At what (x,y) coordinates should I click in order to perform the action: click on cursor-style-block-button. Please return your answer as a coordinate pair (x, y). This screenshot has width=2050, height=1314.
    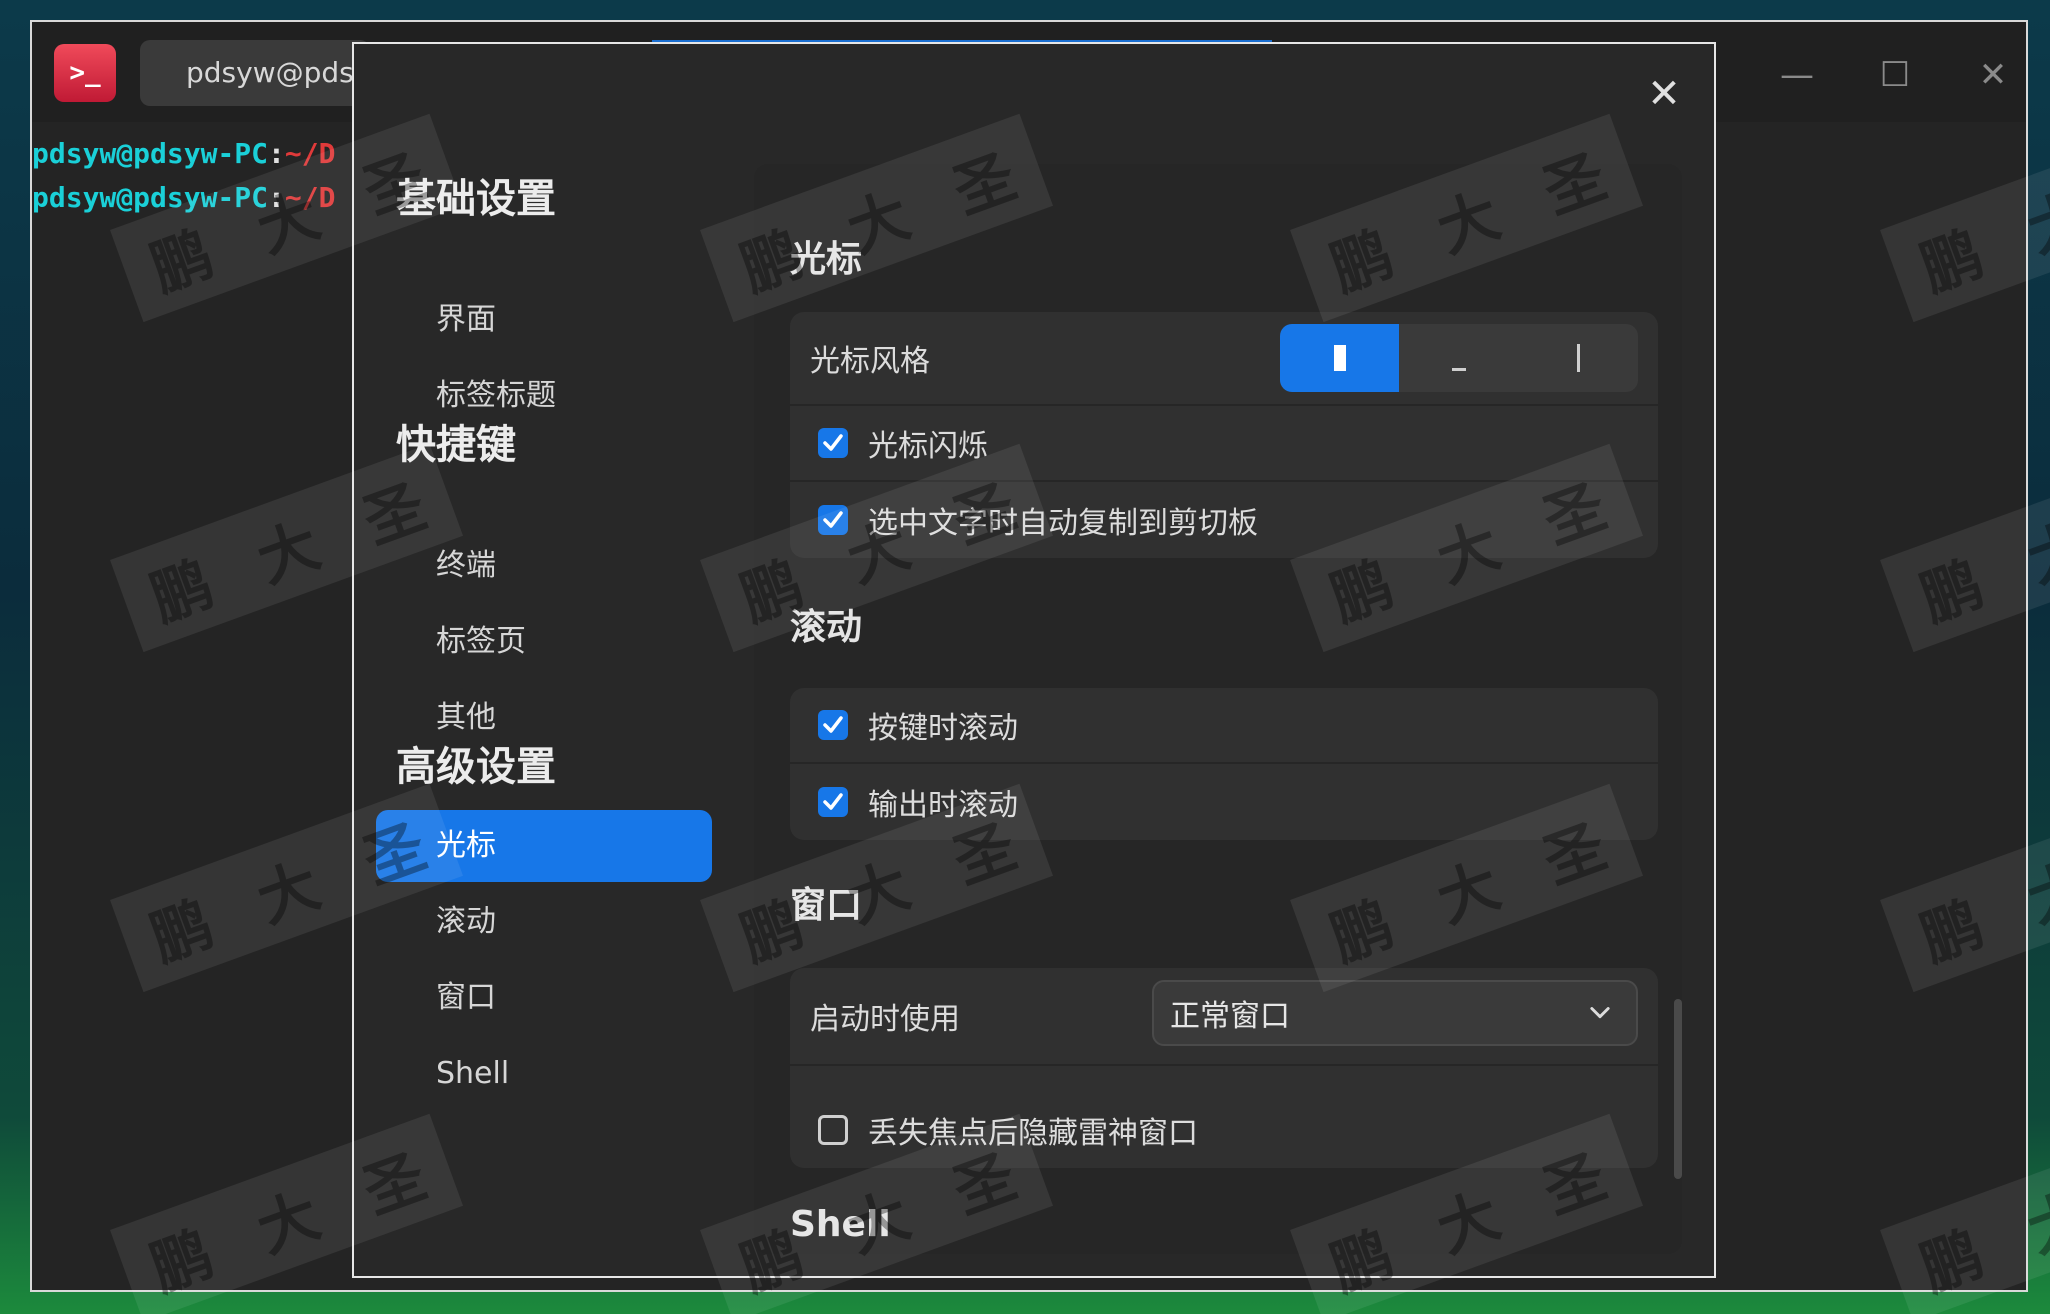
    Looking at the image, I should click on (1340, 358).